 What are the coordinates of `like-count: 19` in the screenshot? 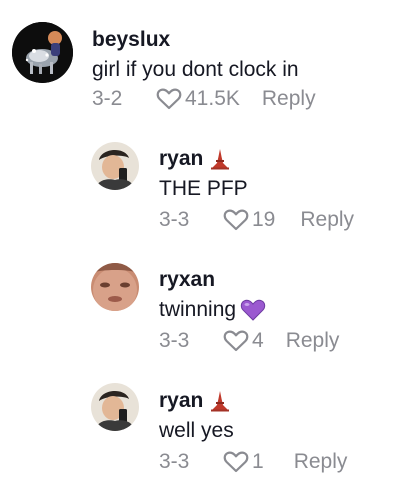 It's located at (264, 219).